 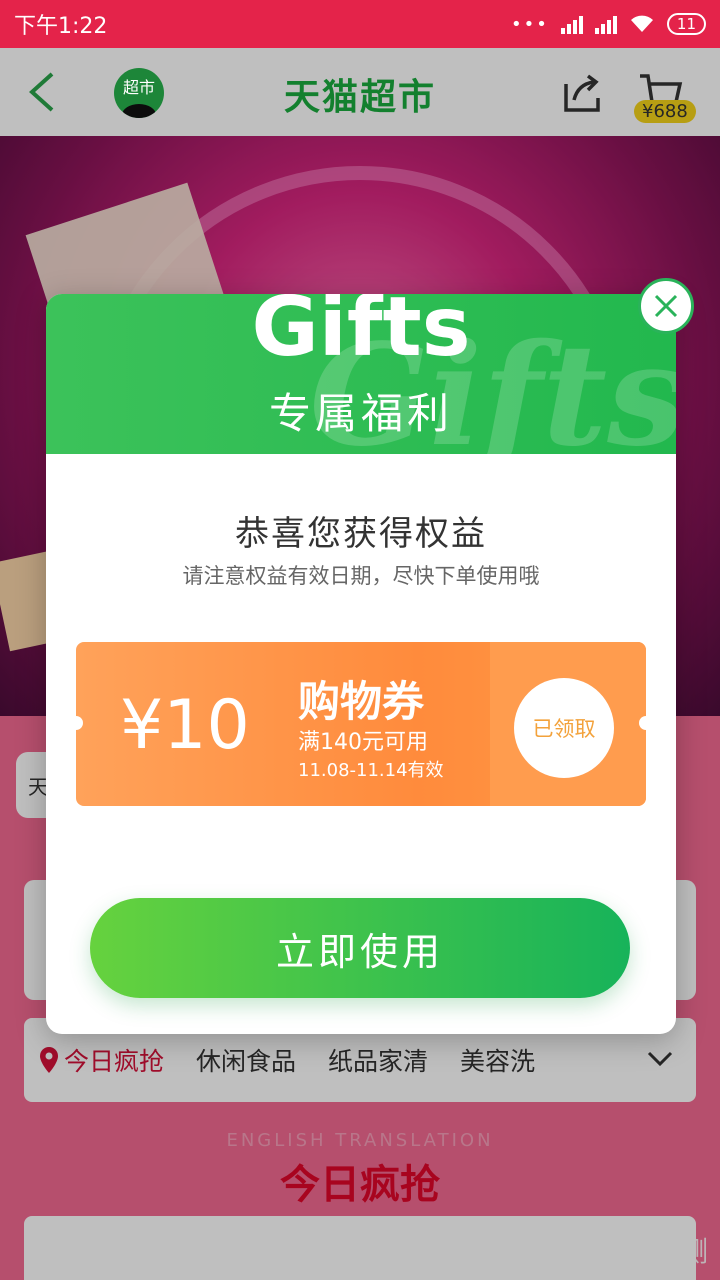 What do you see at coordinates (360, 413) in the screenshot?
I see `banner-subtitle: 专属福利` at bounding box center [360, 413].